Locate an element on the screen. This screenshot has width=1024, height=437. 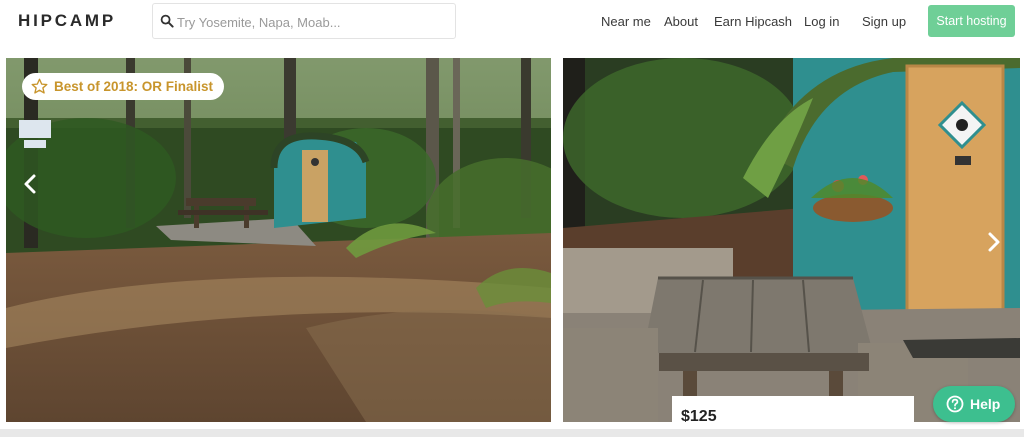
start-hosting-button: Start hosting is located at coordinates (971, 21).